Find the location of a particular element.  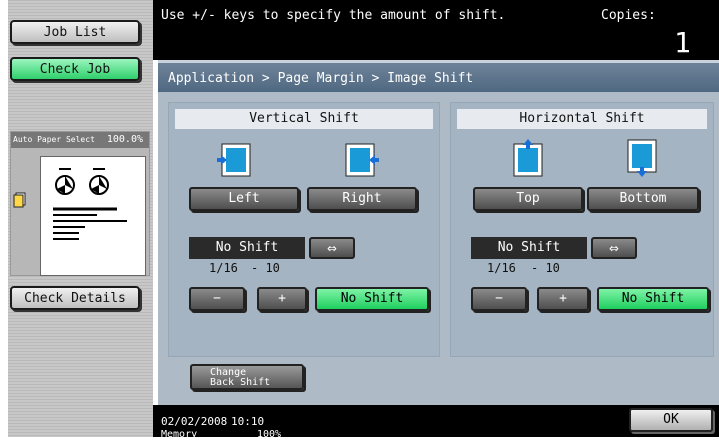

right-button: Right is located at coordinates (362, 199).